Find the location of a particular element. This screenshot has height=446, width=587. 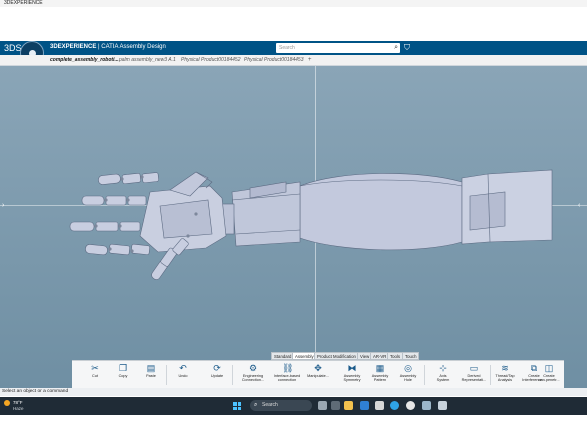

windows-start-icon is located at coordinates (237, 406).